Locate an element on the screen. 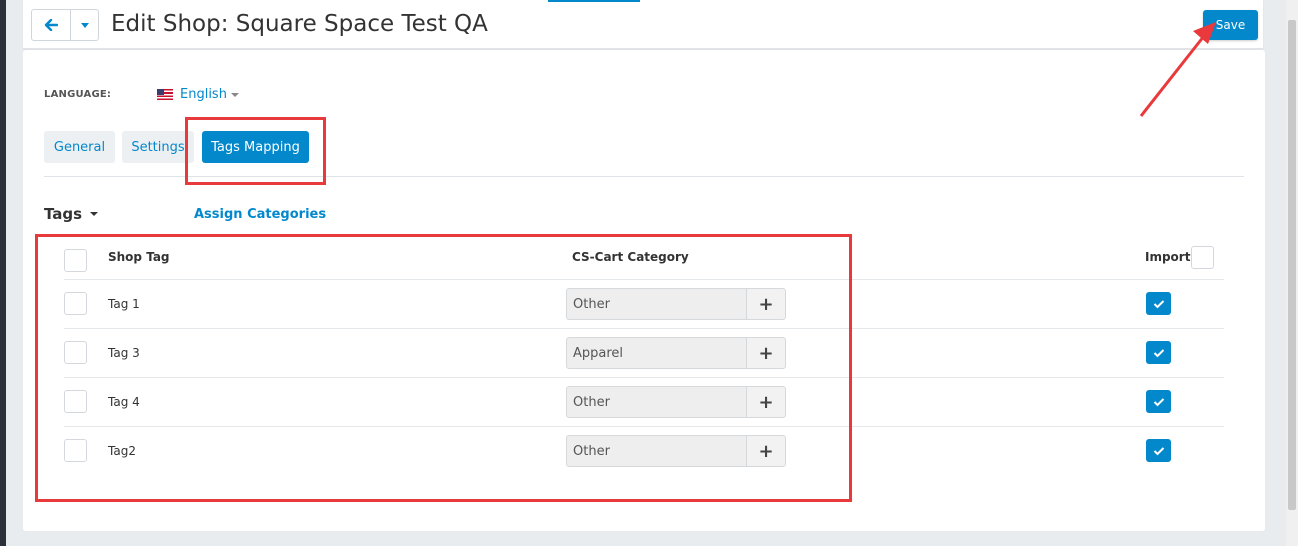 The height and width of the screenshot is (546, 1298). category-picker: Apparel + is located at coordinates (676, 353).